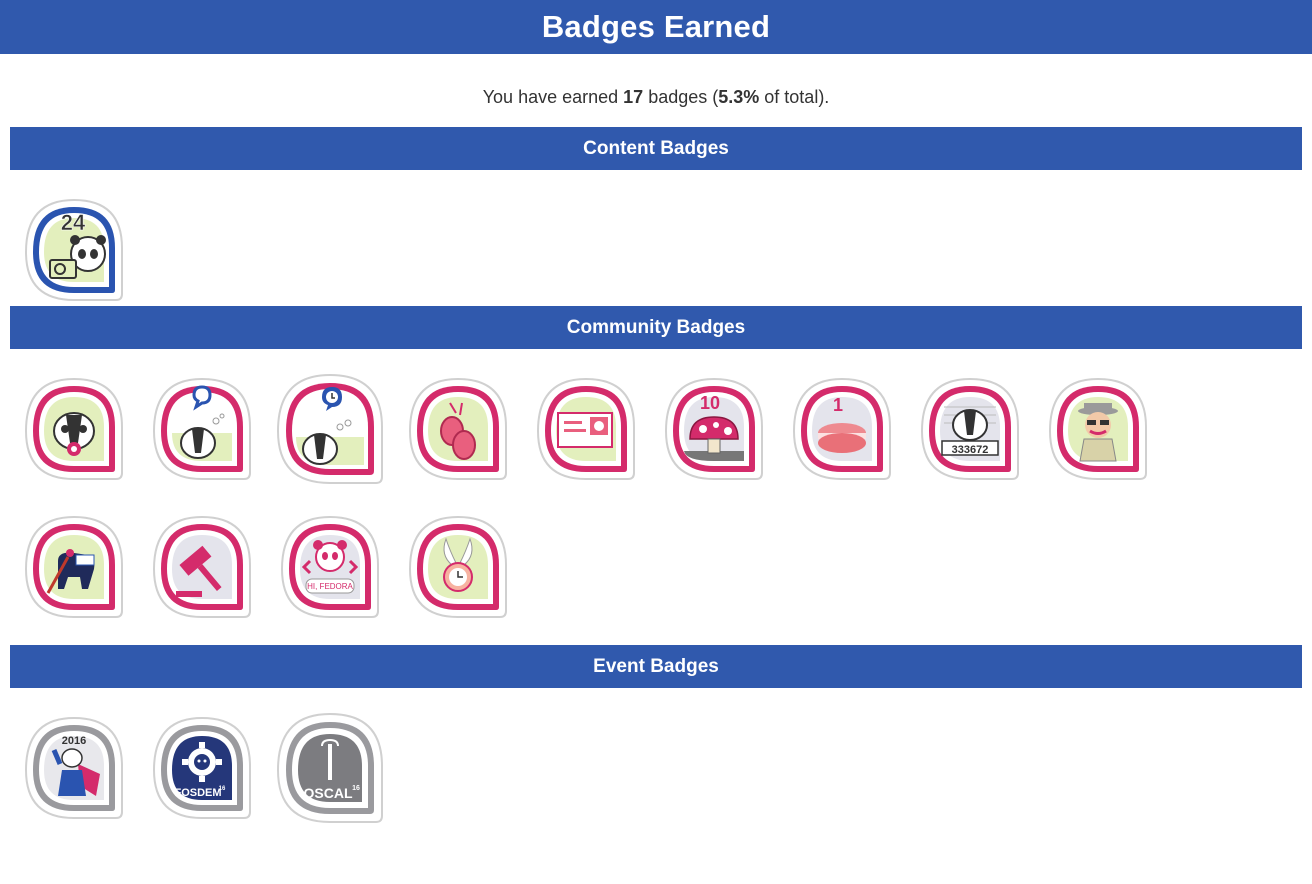  I want to click on badge-bunny-clock, so click(458, 567).